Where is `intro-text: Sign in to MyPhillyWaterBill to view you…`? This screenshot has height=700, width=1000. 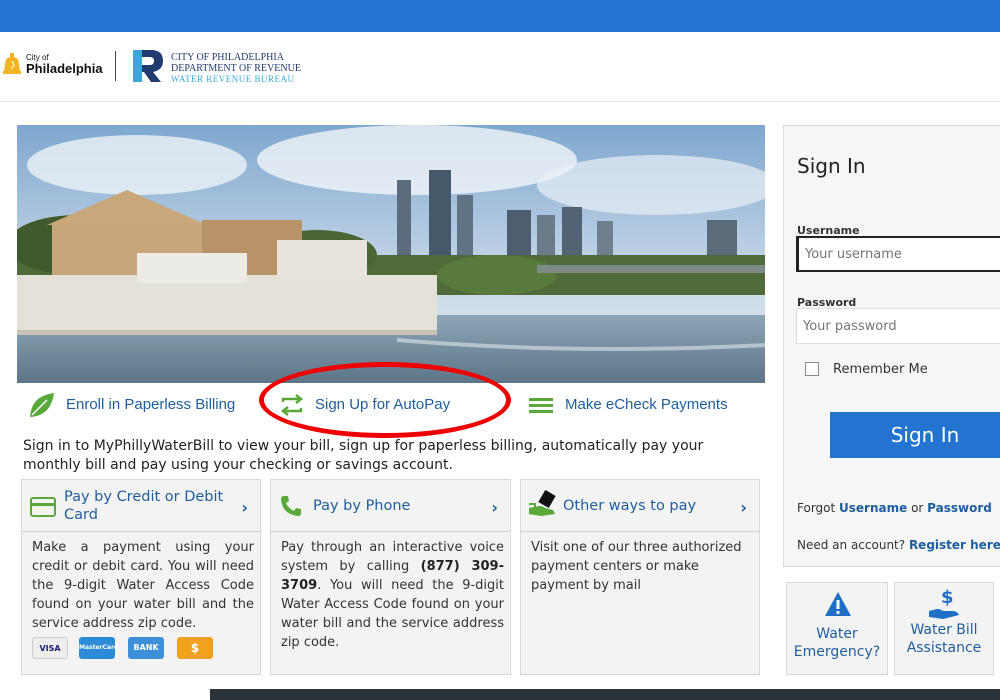 intro-text: Sign in to MyPhillyWaterBill to view you… is located at coordinates (363, 455).